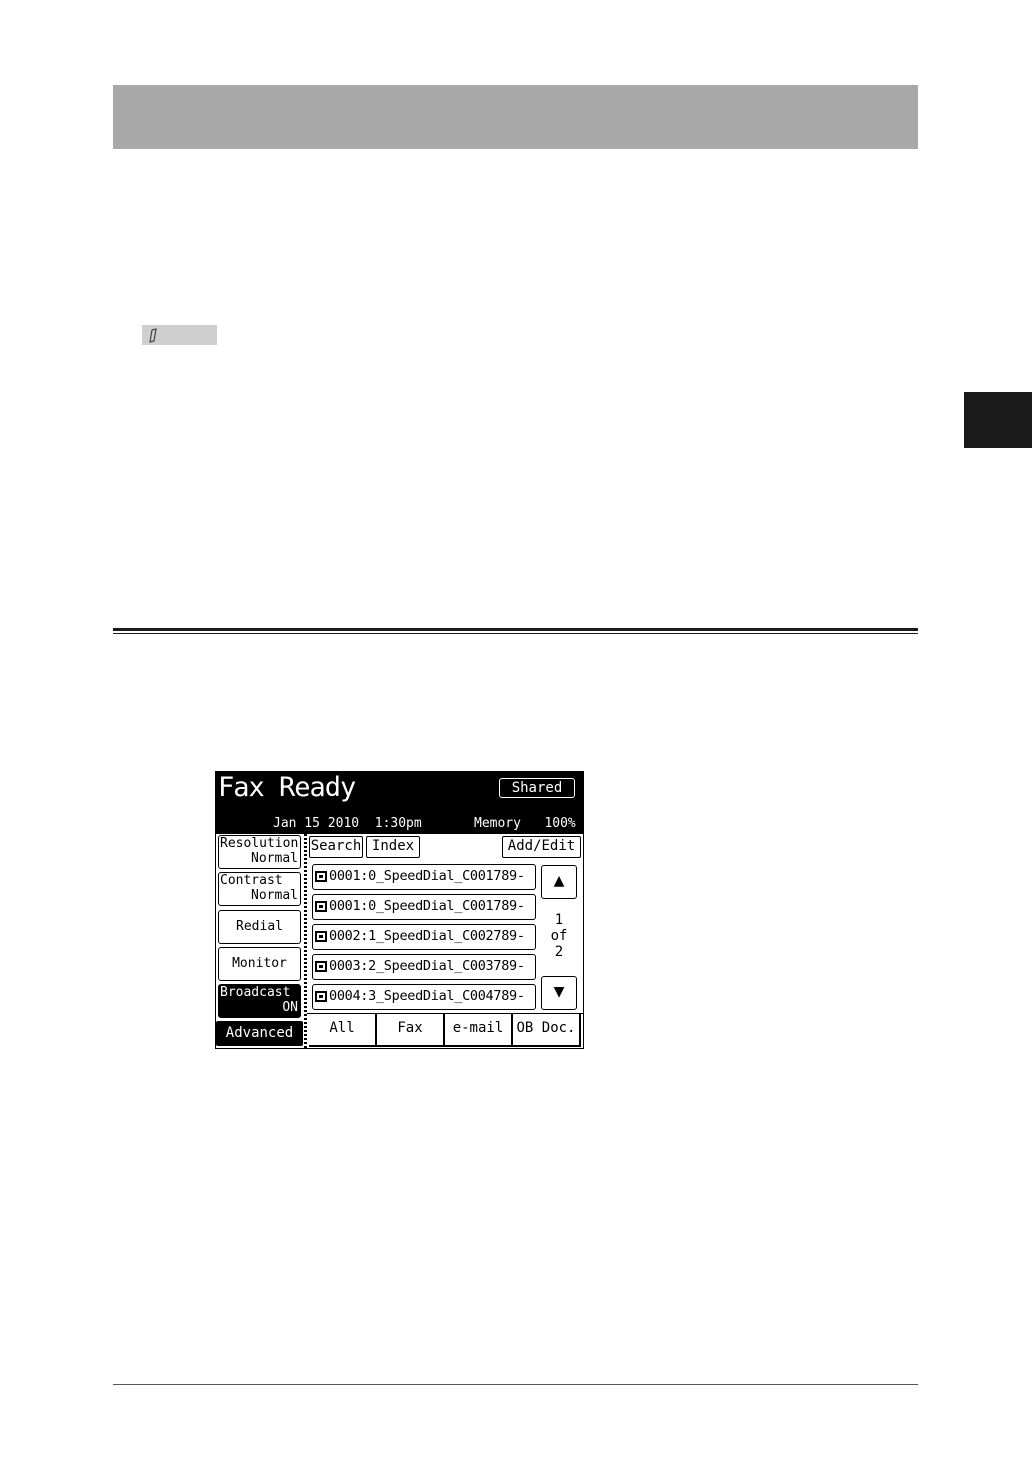 The image size is (1032, 1457). I want to click on contrast-label: Contrast, so click(251, 880).